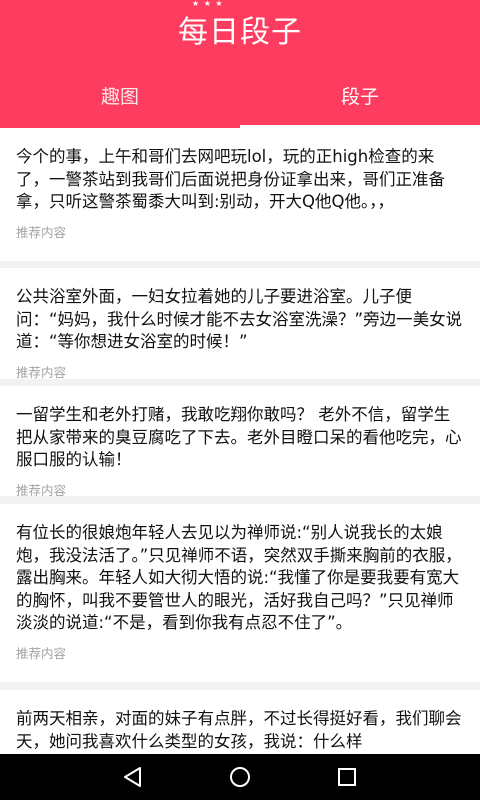 This screenshot has height=800, width=480. I want to click on tab-jokes-label: 段子, so click(359, 96).